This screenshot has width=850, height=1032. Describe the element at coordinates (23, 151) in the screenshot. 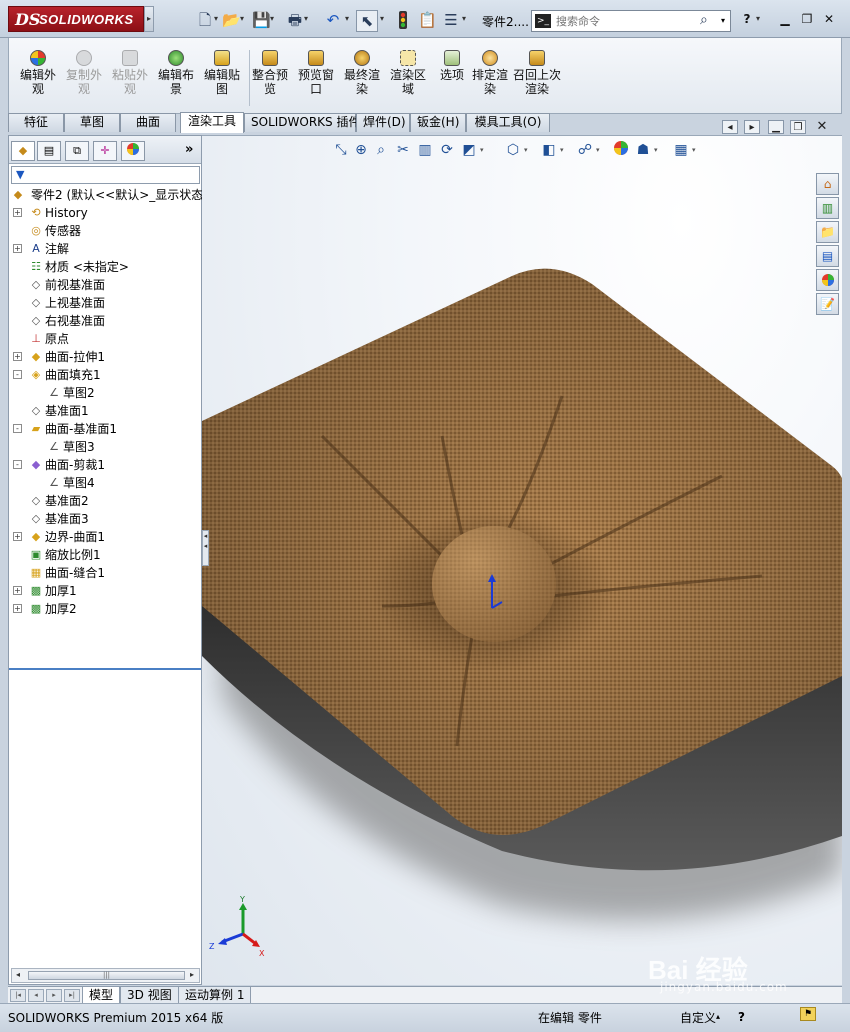

I see `feature-manager-tab-icon: ◆` at that location.